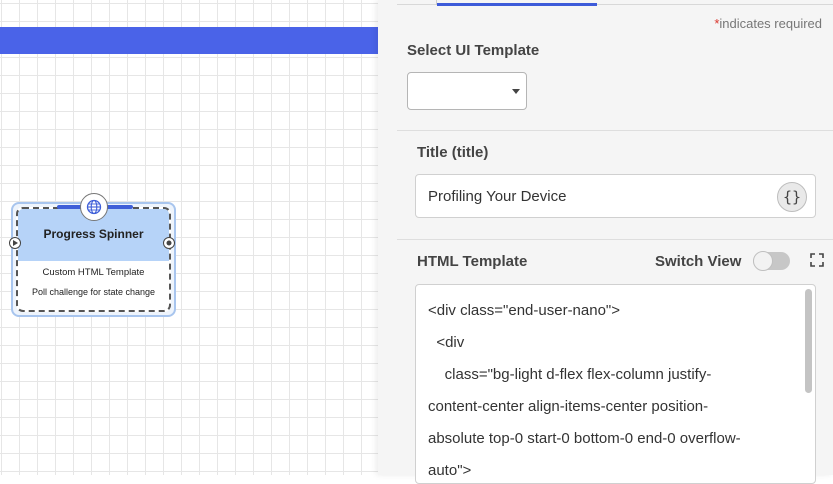 The image size is (833, 484). Describe the element at coordinates (467, 91) in the screenshot. I see `select-template-dropdown` at that location.